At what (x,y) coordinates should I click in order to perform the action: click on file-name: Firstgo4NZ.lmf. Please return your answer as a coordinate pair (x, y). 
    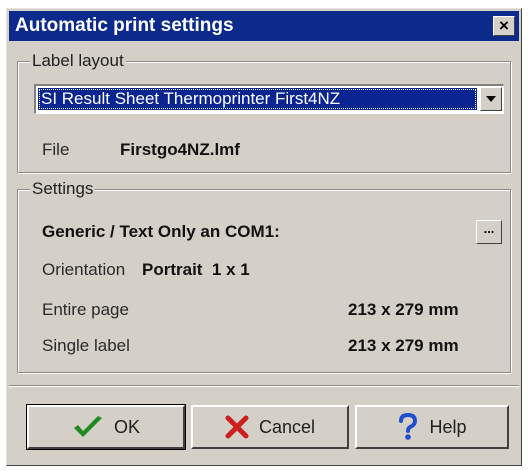
    Looking at the image, I should click on (180, 149).